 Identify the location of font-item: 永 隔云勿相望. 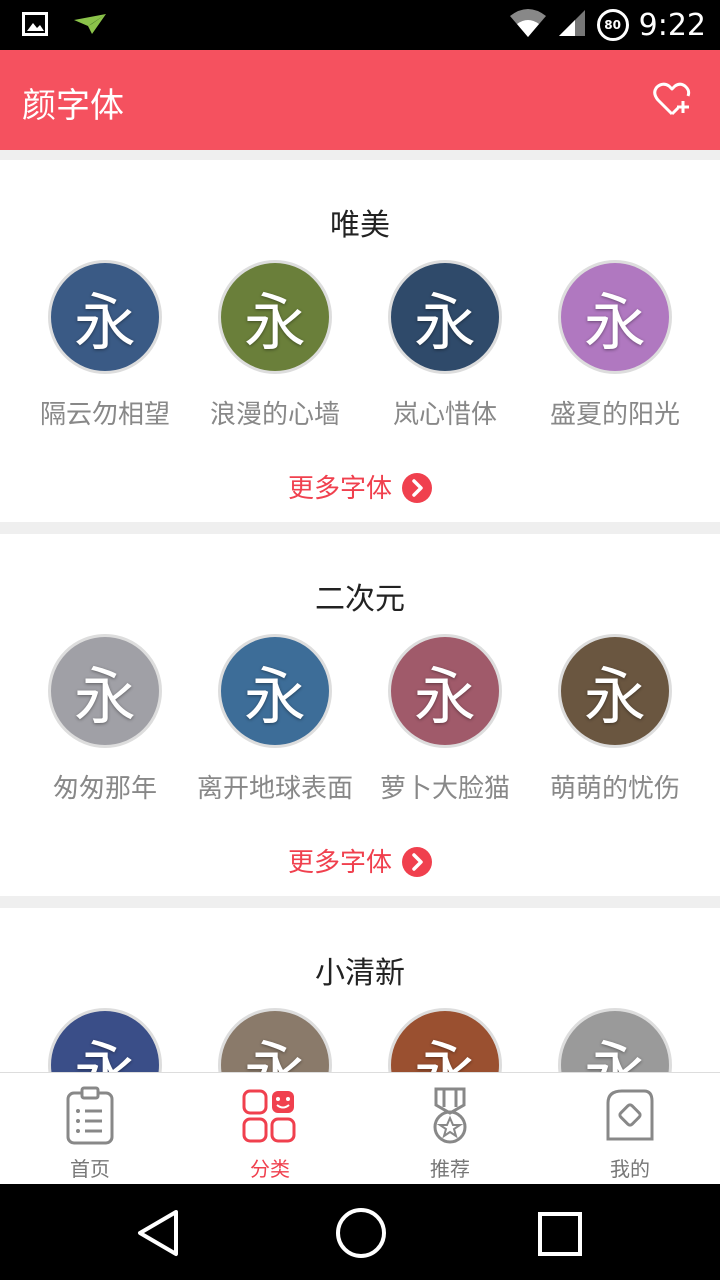
(105, 345).